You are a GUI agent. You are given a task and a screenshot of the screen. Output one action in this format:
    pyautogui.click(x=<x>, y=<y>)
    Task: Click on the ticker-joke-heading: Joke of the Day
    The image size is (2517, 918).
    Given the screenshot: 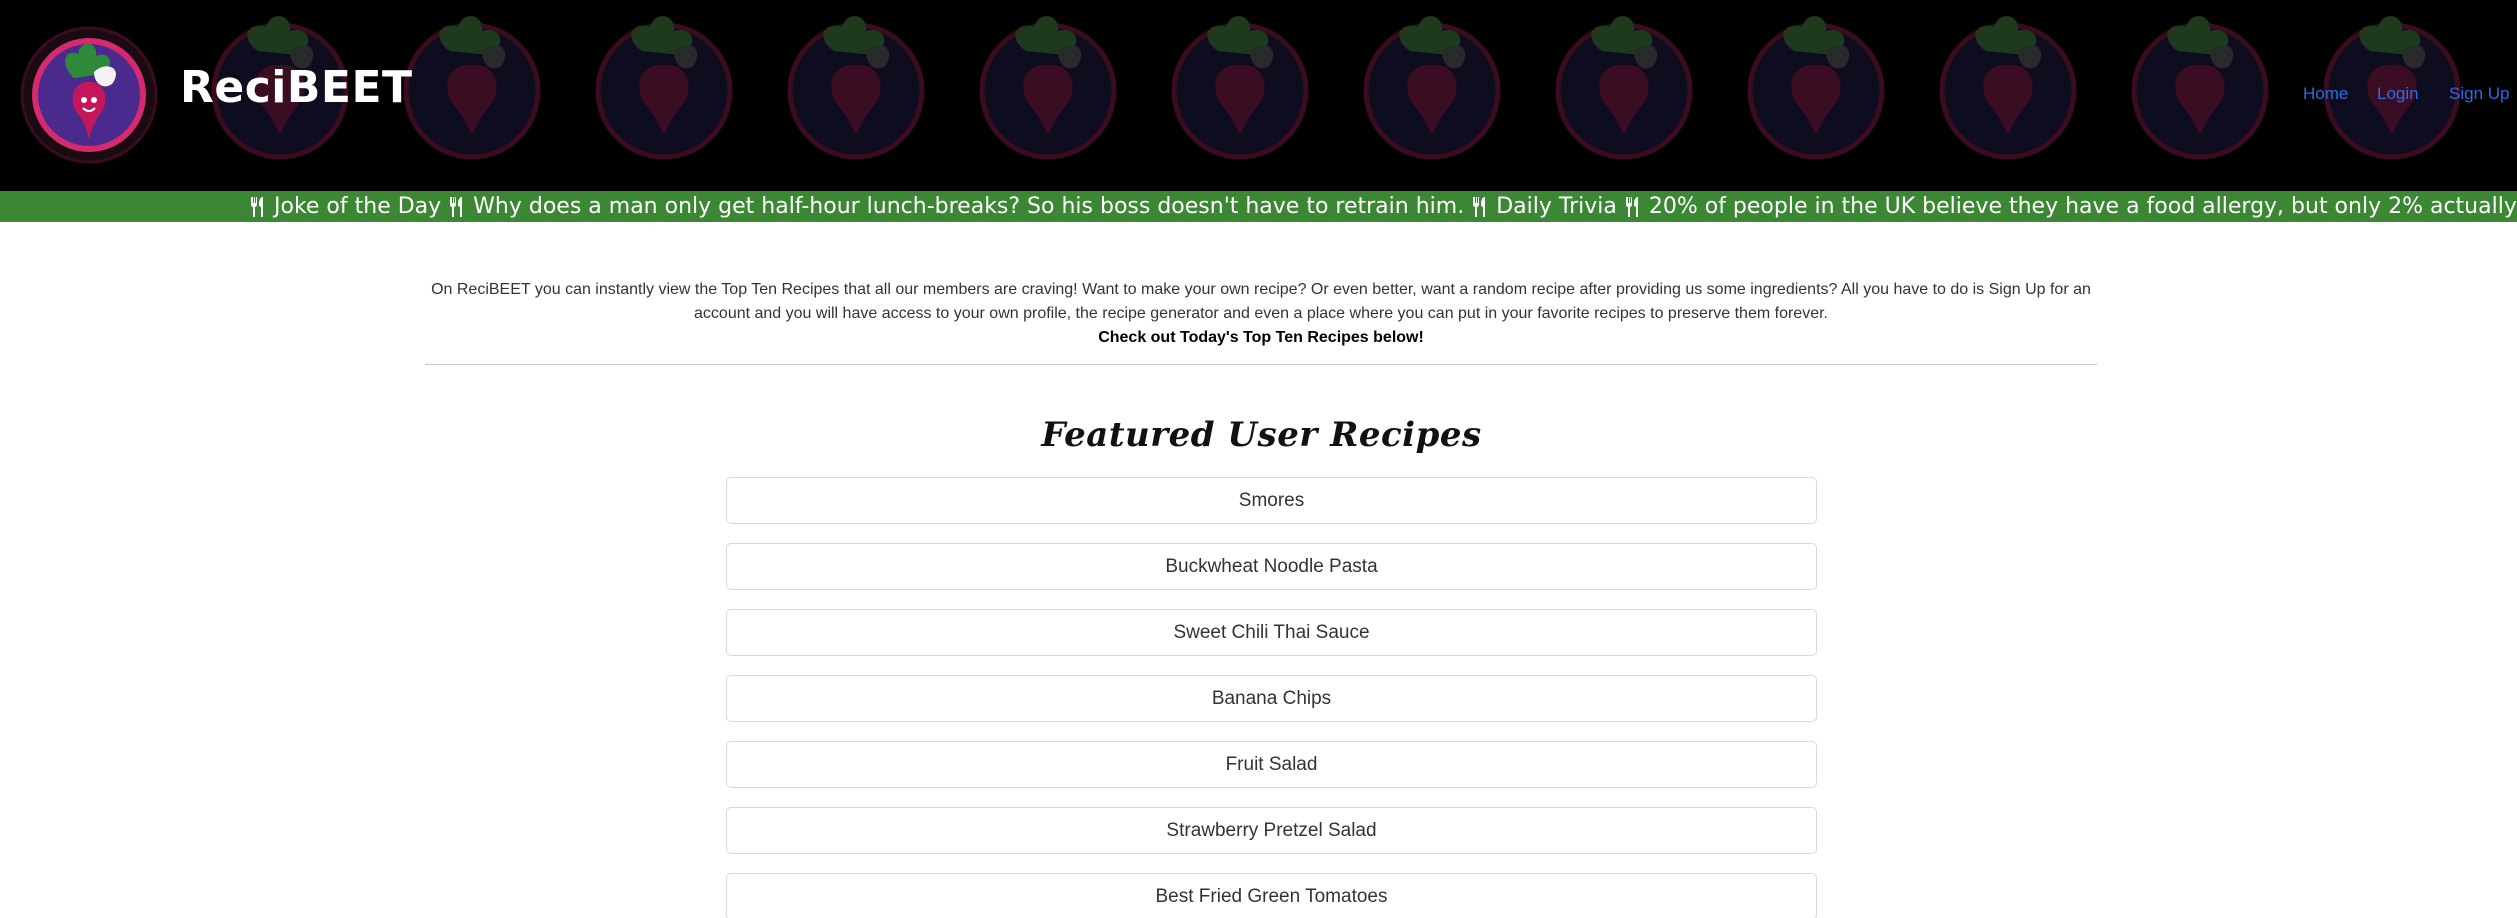 What is the action you would take?
    pyautogui.click(x=358, y=206)
    